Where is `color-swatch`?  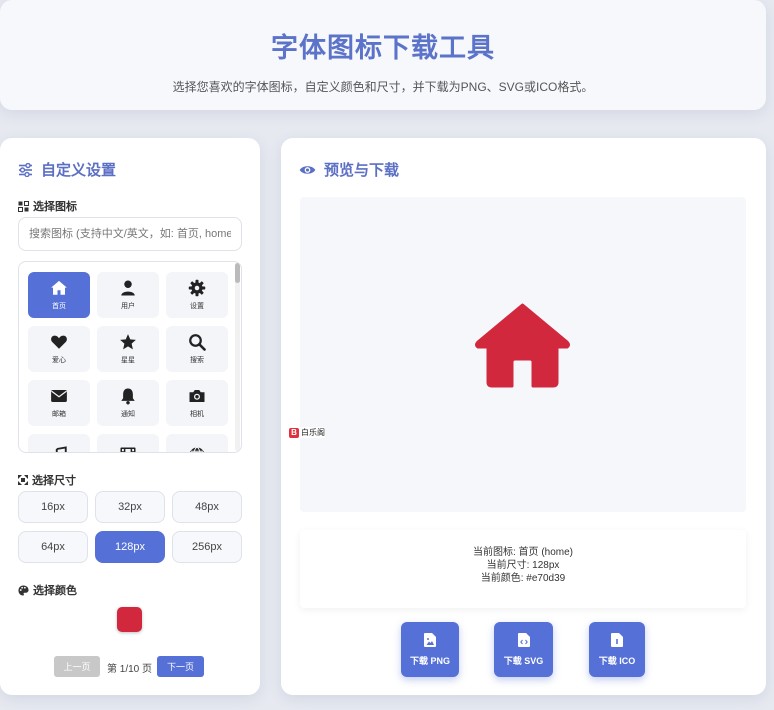
color-swatch is located at coordinates (129, 619).